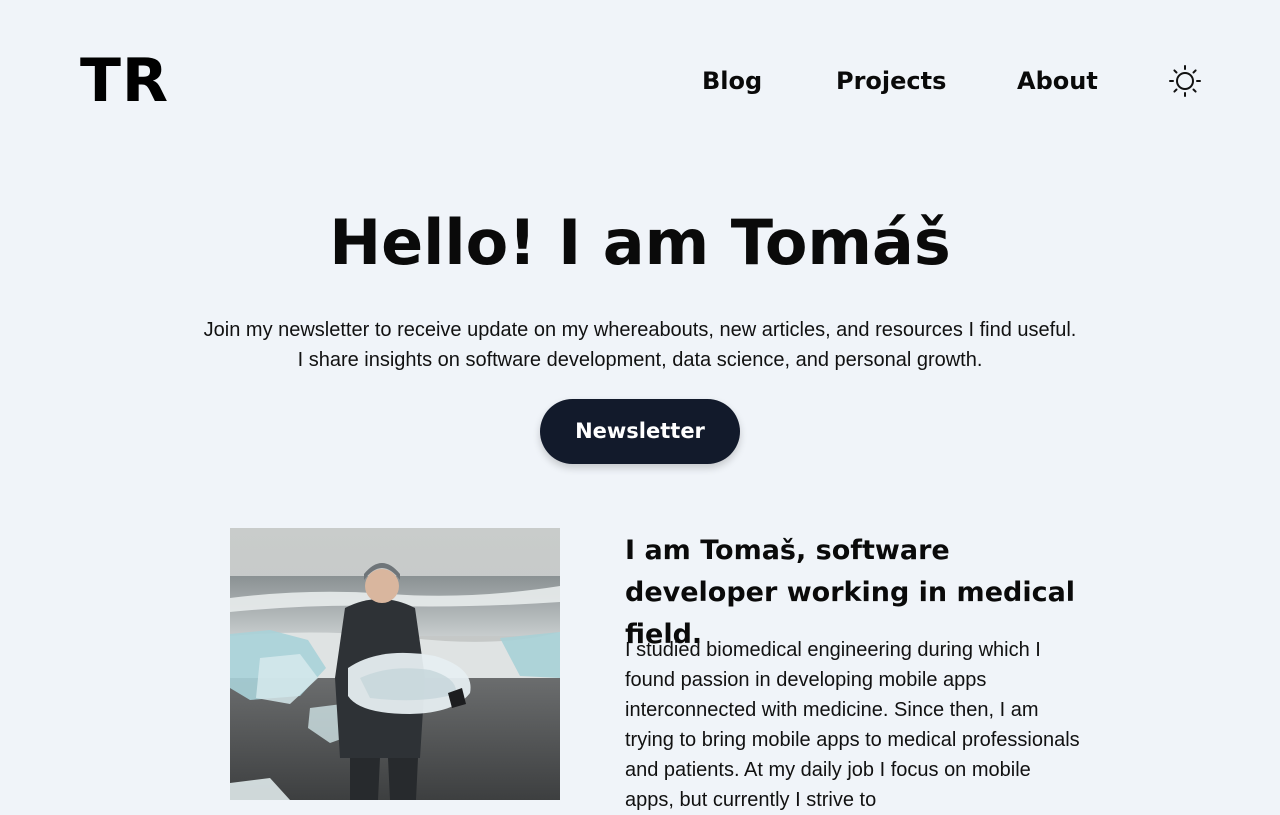 The width and height of the screenshot is (1280, 815). I want to click on theme-toggle-button, so click(1185, 81).